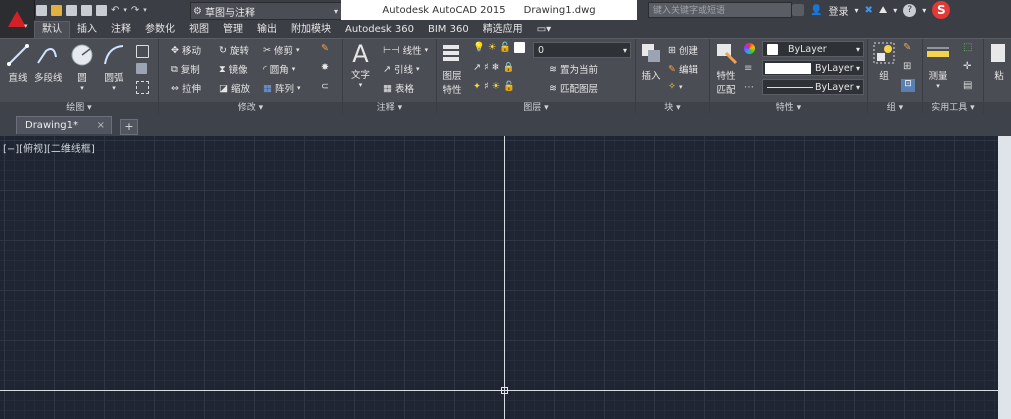 The width and height of the screenshot is (1011, 419). What do you see at coordinates (509, 67) in the screenshot?
I see `layer-lock-icon: 🔒` at bounding box center [509, 67].